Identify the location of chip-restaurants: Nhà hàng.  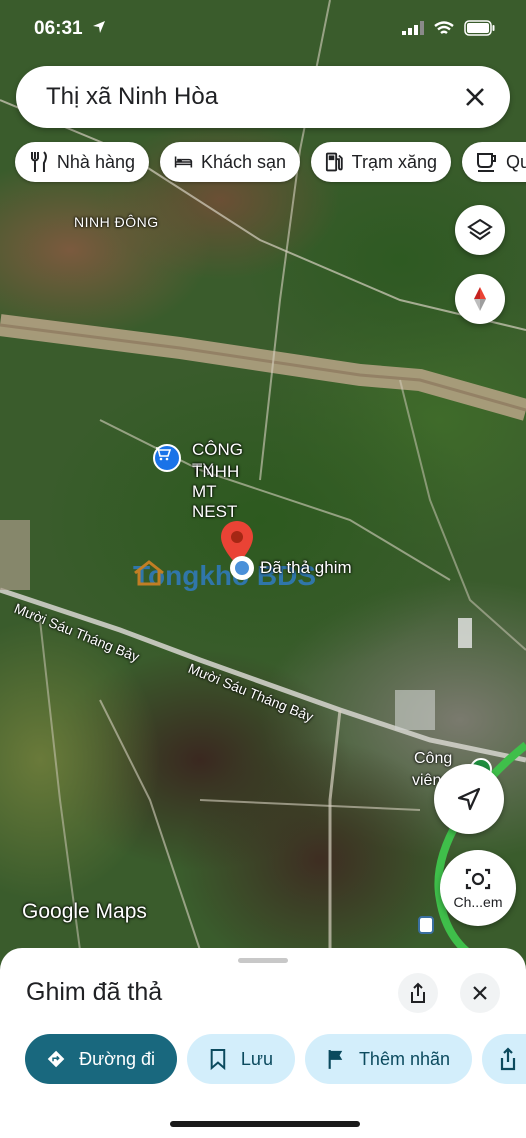
(82, 162).